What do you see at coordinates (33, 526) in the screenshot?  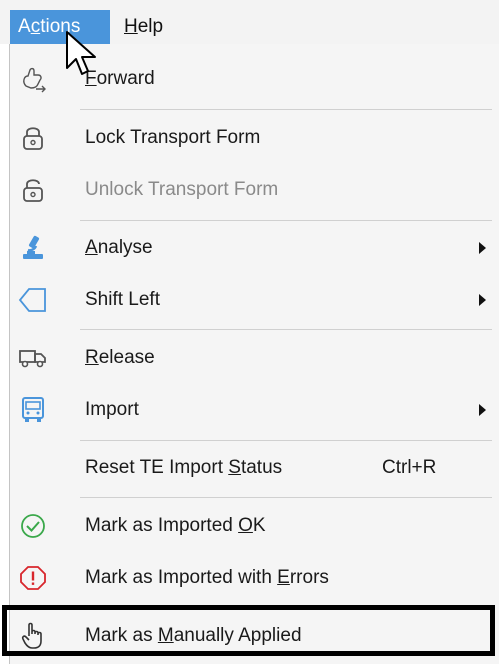 I see `check-circle-icon` at bounding box center [33, 526].